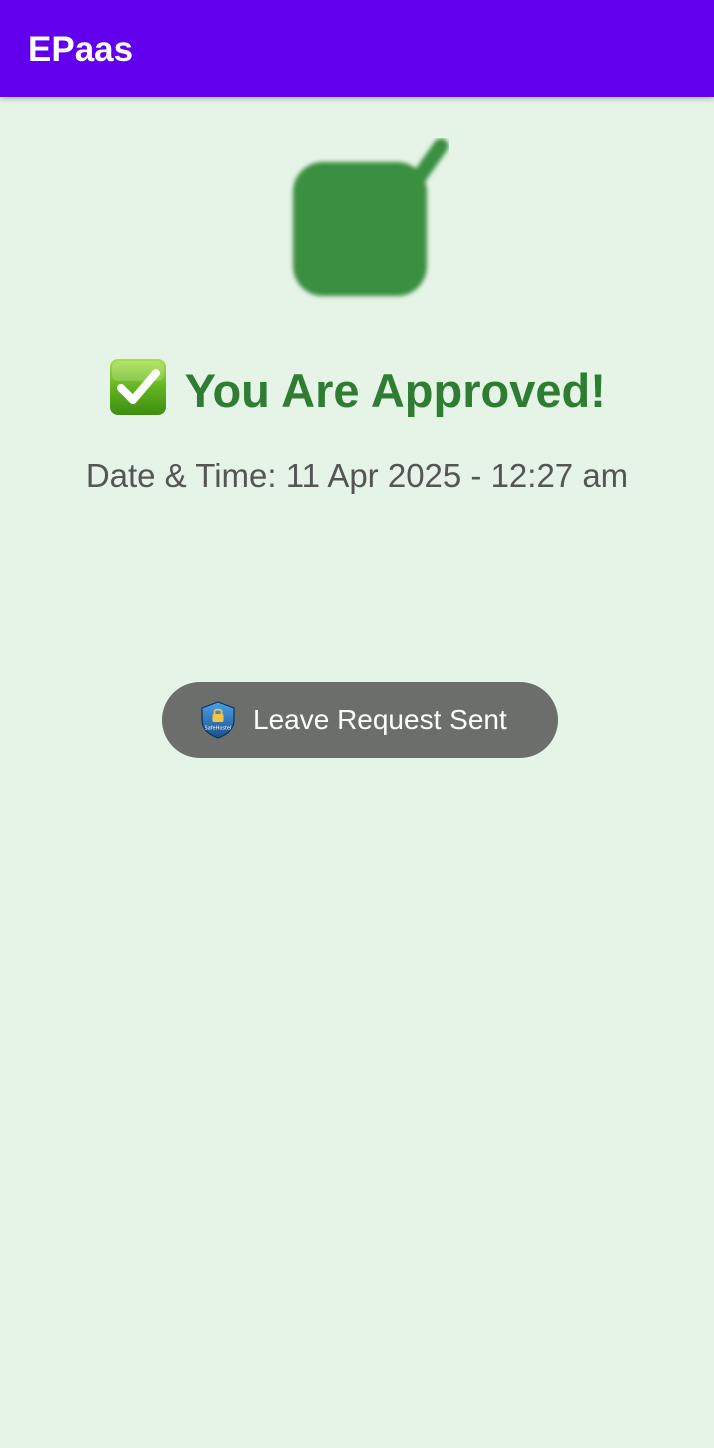  What do you see at coordinates (218, 729) in the screenshot?
I see `svg-text: SafeHostel` at bounding box center [218, 729].